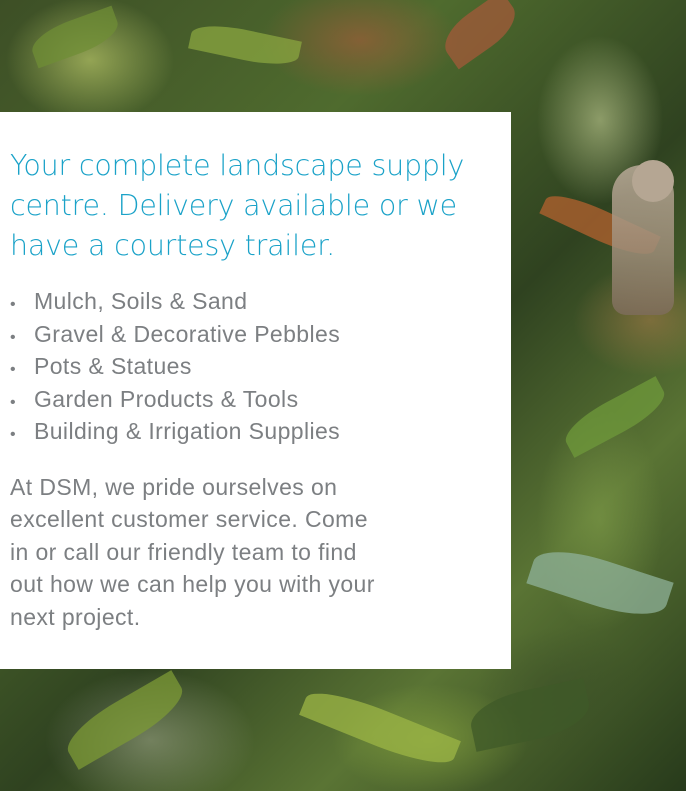  I want to click on intro-line: out how we can help you with your, so click(192, 584).